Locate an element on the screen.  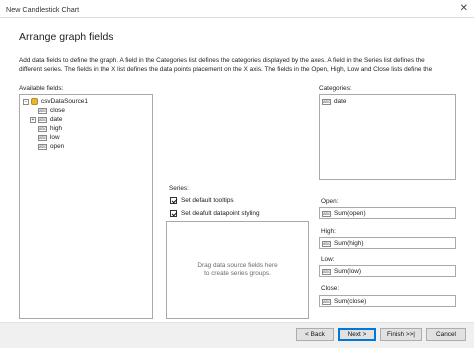
title-bar: New Candlestick Chart ✕ is located at coordinates (237, 9).